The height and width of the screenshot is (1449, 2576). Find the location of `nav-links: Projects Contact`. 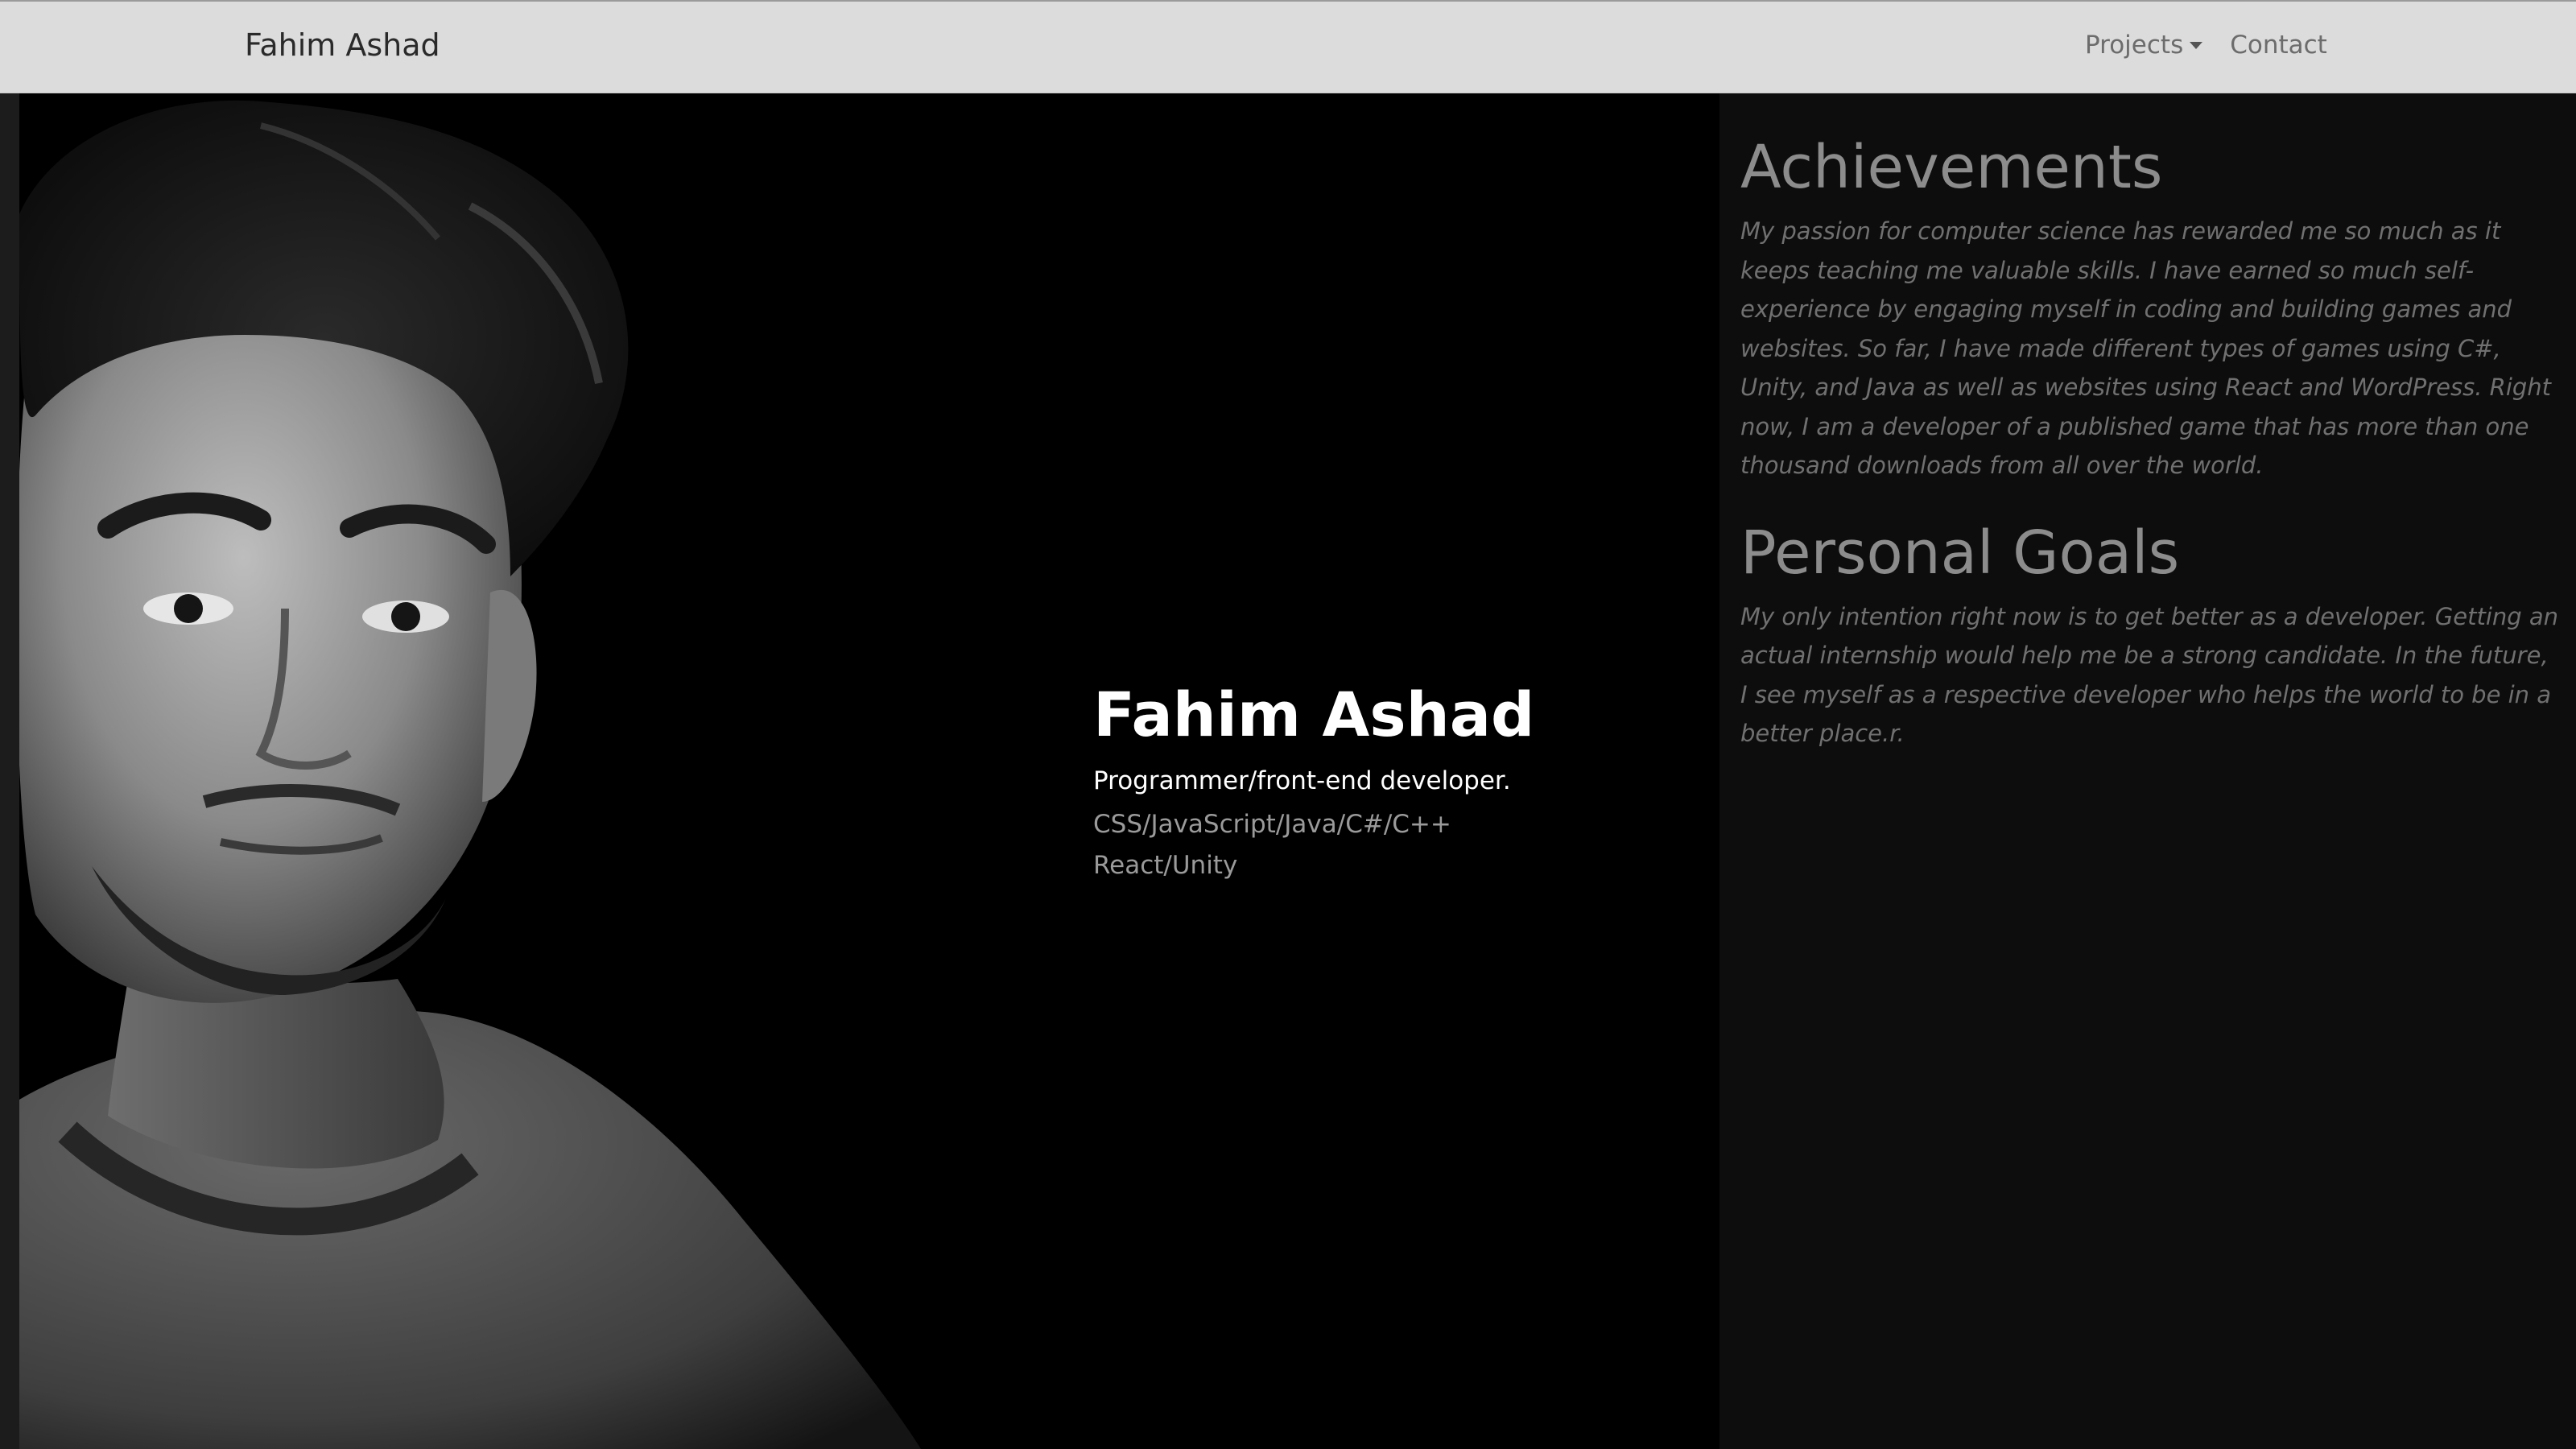

nav-links: Projects Contact is located at coordinates (2206, 45).